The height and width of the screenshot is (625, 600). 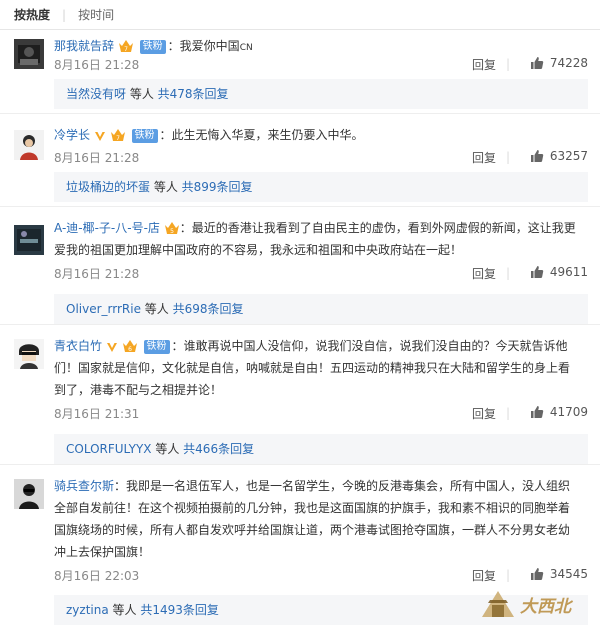 What do you see at coordinates (377, 228) in the screenshot?
I see `comment-text: ：最近的香港让我看到了自由民主的虚伪，看到外网虚假的新闻，这让我更` at bounding box center [377, 228].